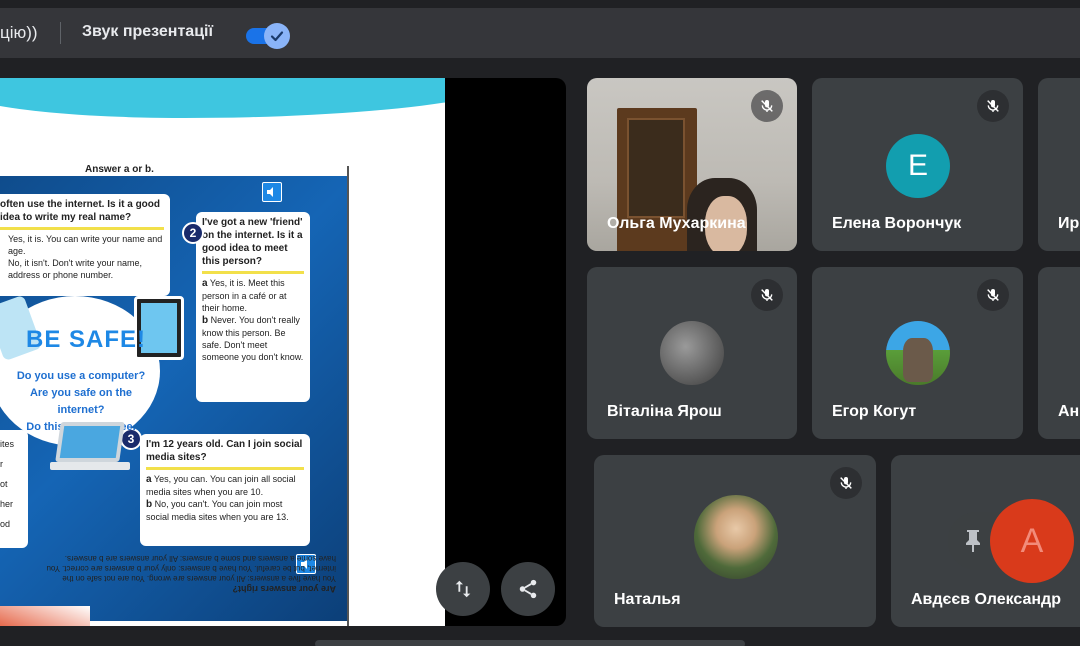  What do you see at coordinates (540, 4) in the screenshot?
I see `top-edge` at bounding box center [540, 4].